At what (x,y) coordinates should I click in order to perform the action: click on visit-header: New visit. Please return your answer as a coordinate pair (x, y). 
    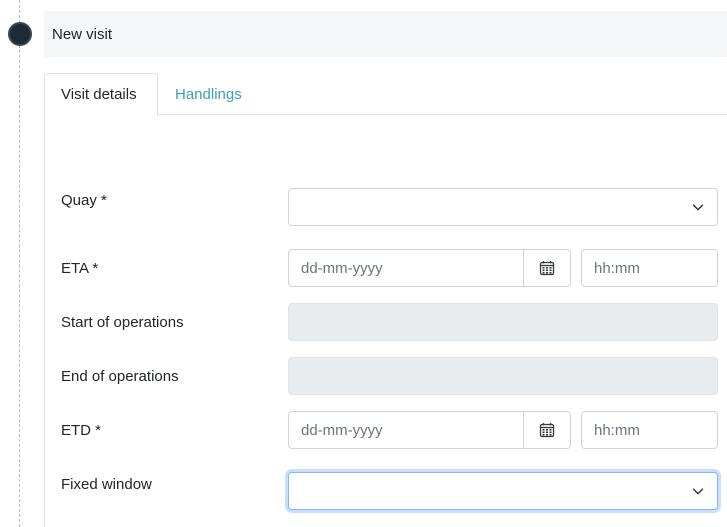
    Looking at the image, I should click on (385, 34).